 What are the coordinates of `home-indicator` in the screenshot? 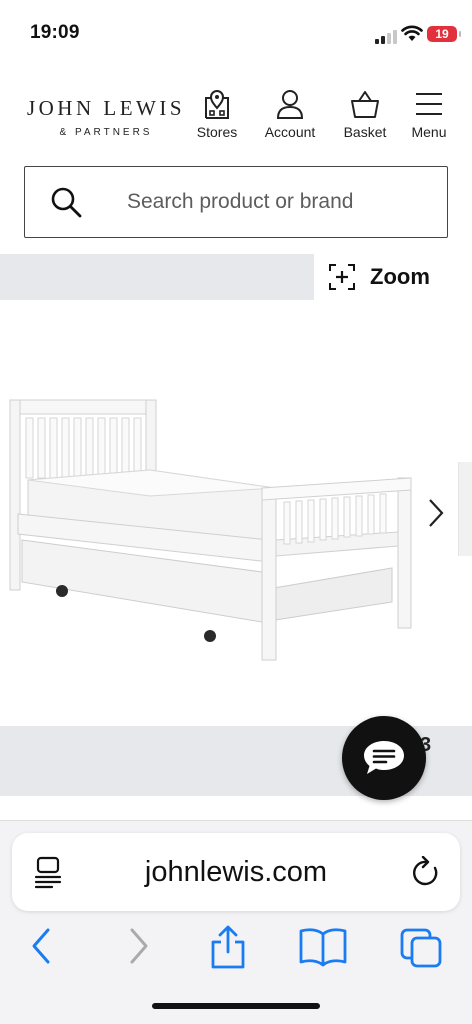 It's located at (236, 1006).